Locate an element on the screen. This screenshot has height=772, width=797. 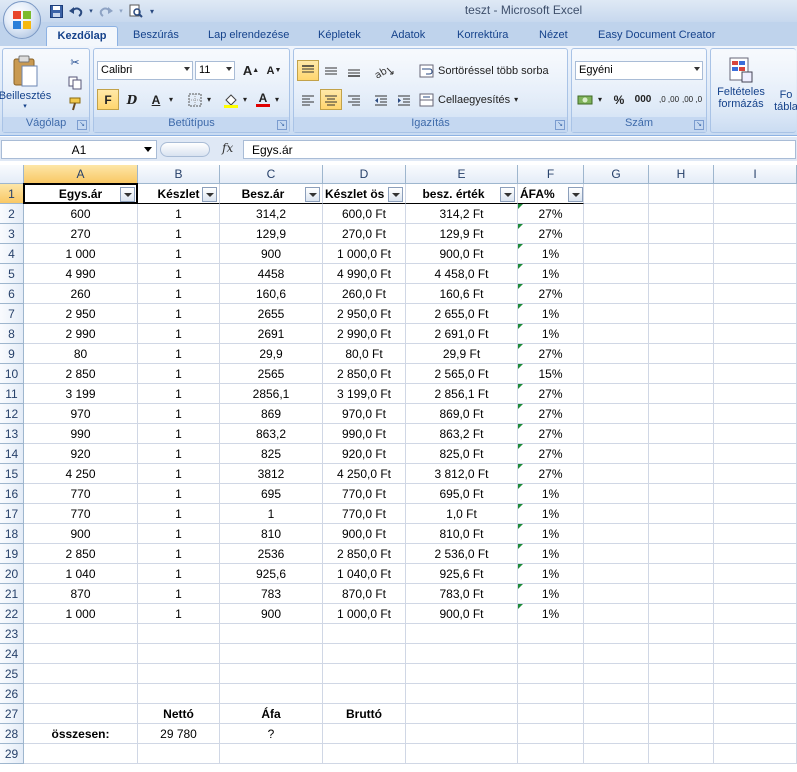
data-cell-c17: 1 is located at coordinates (271, 514).